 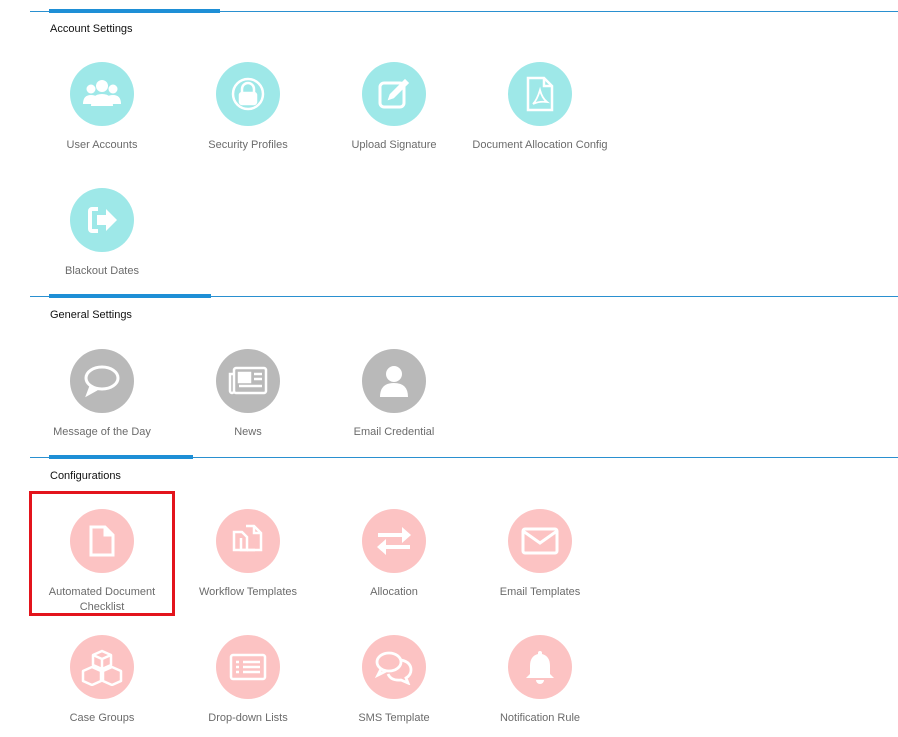 I want to click on tile-automated-document-checklist: Automated Document Checklist, so click(x=102, y=562).